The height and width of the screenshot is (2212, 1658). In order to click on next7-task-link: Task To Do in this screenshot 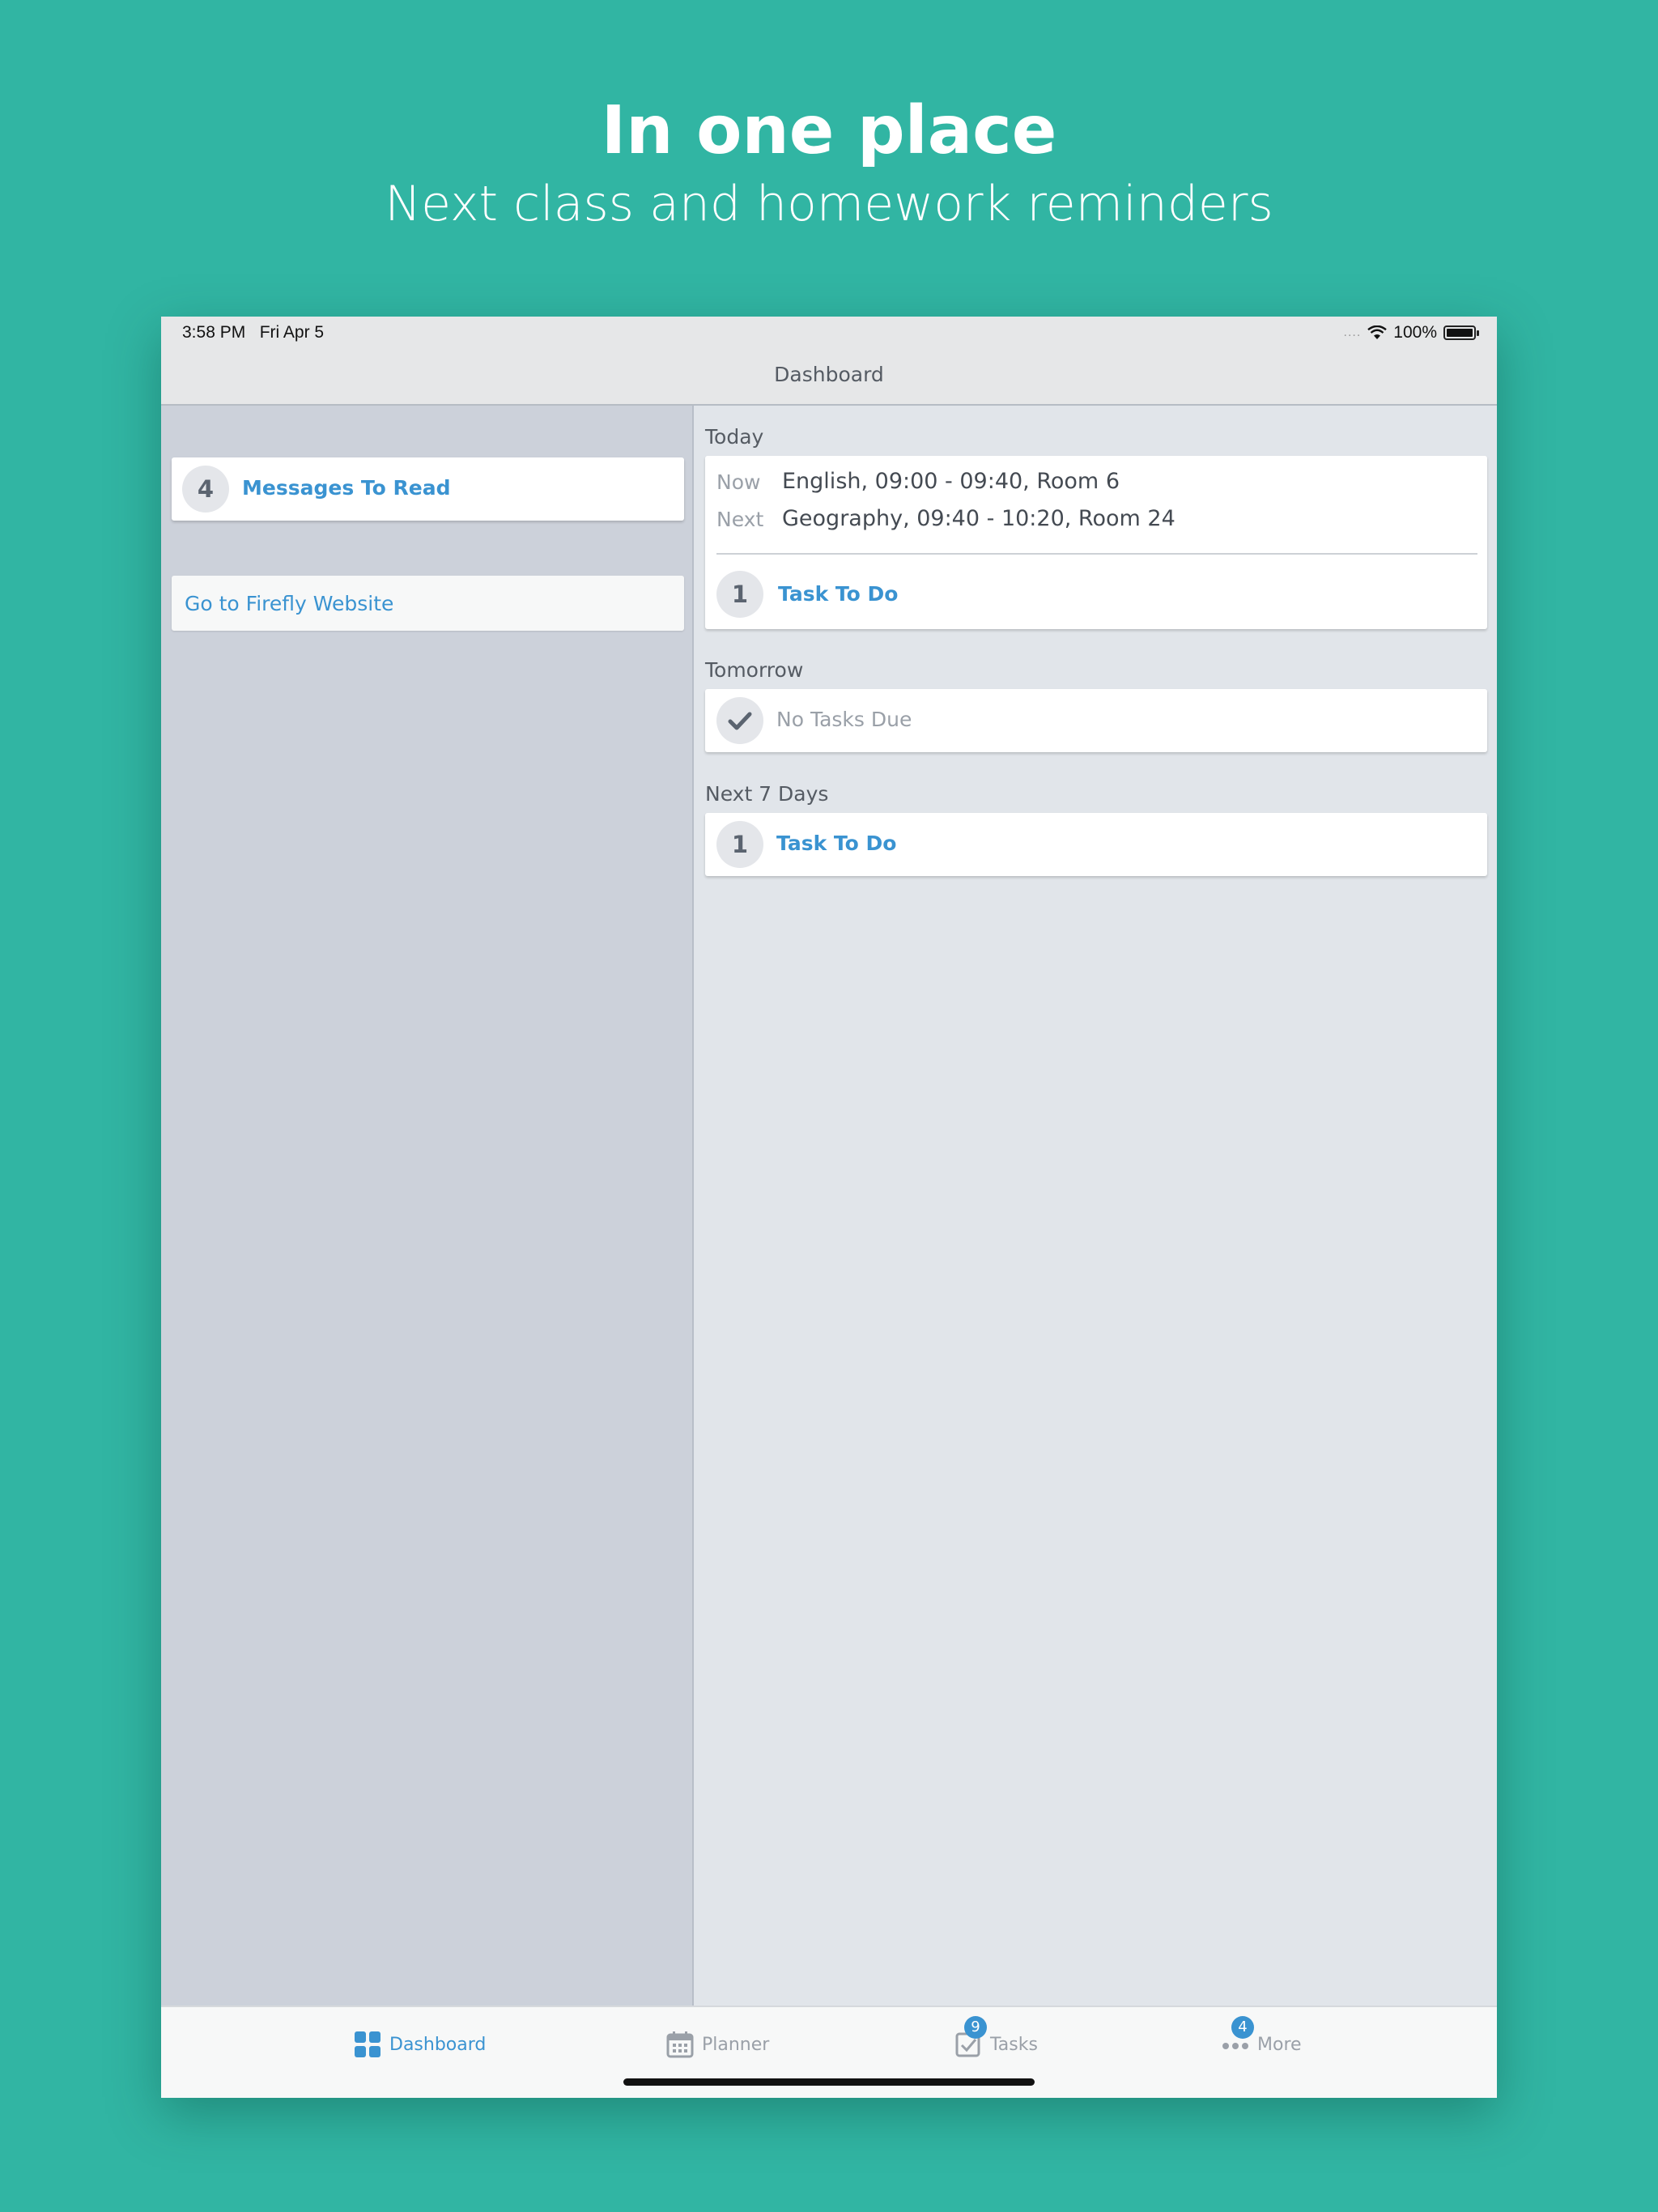, I will do `click(836, 844)`.